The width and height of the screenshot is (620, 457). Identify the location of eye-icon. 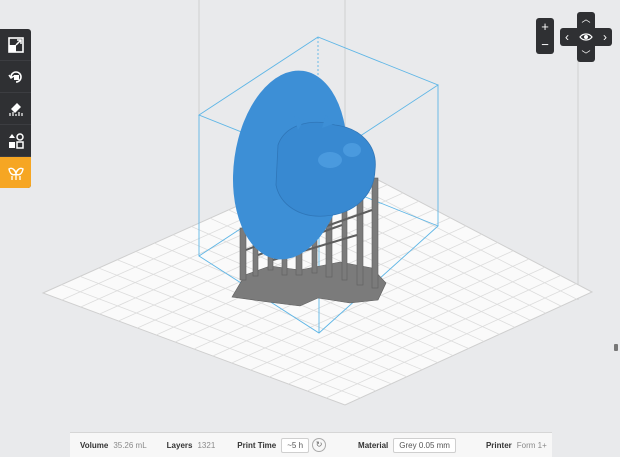
(586, 37).